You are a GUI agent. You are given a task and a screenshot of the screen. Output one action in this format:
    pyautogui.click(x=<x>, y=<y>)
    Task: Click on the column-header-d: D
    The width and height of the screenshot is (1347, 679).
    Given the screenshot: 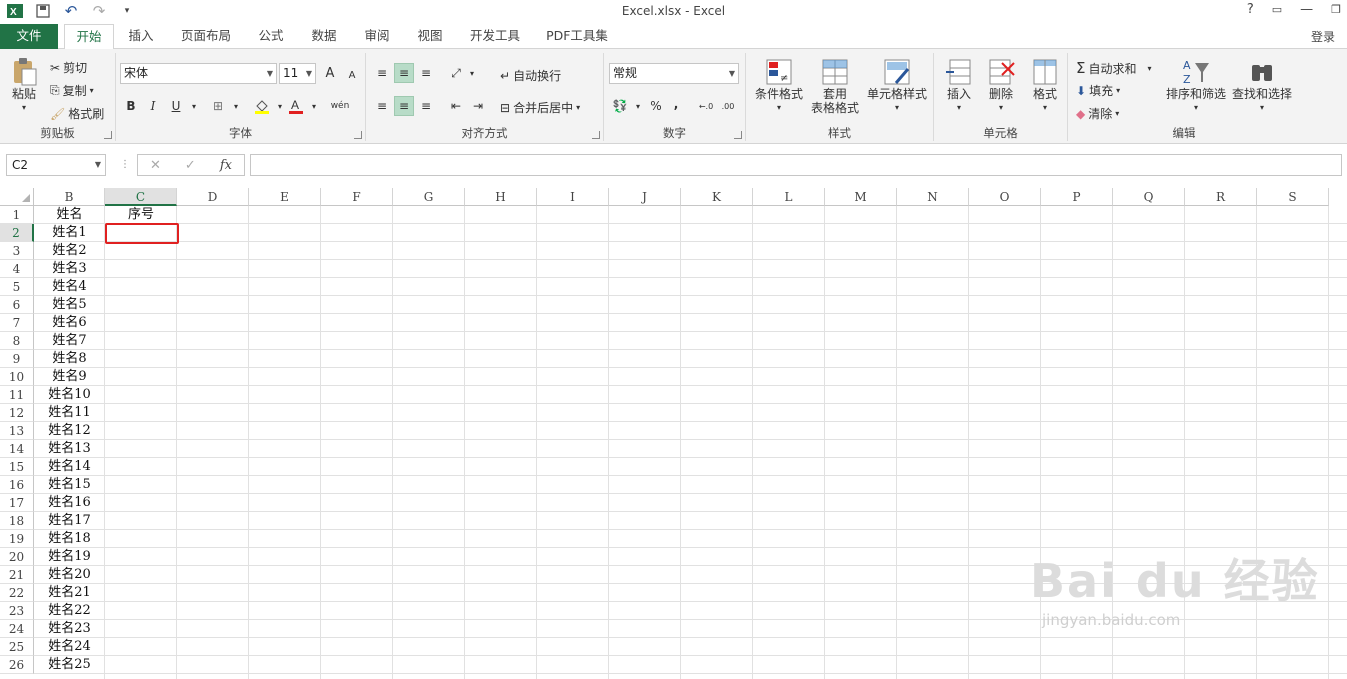 What is the action you would take?
    pyautogui.click(x=213, y=197)
    